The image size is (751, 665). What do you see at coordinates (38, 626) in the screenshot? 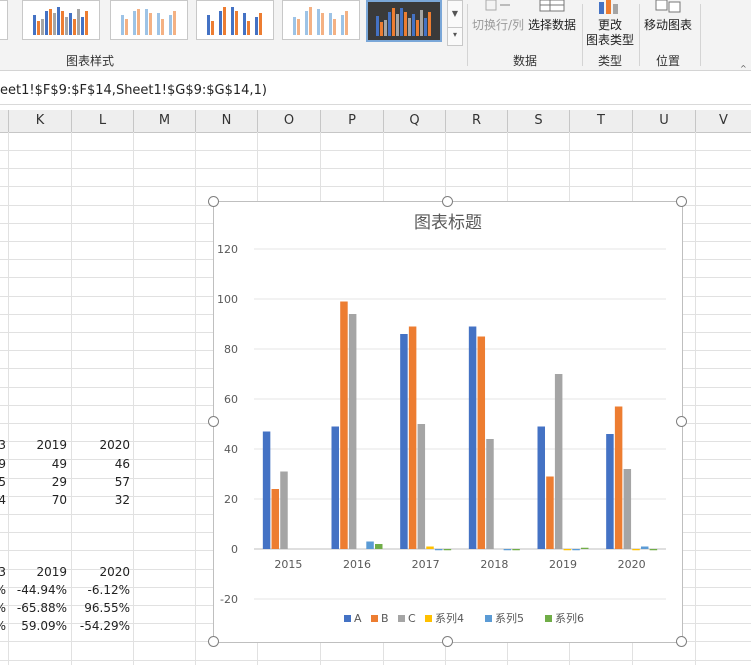
I see `cell-k19: 59.09%` at bounding box center [38, 626].